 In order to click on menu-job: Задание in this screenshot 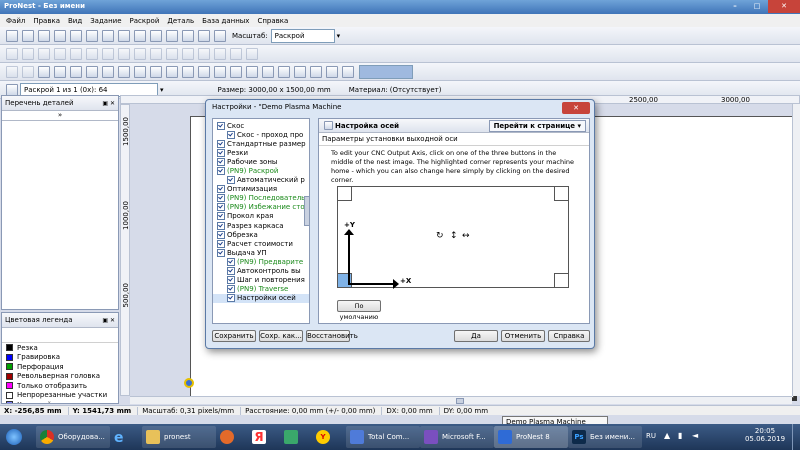, I will do `click(105, 21)`.